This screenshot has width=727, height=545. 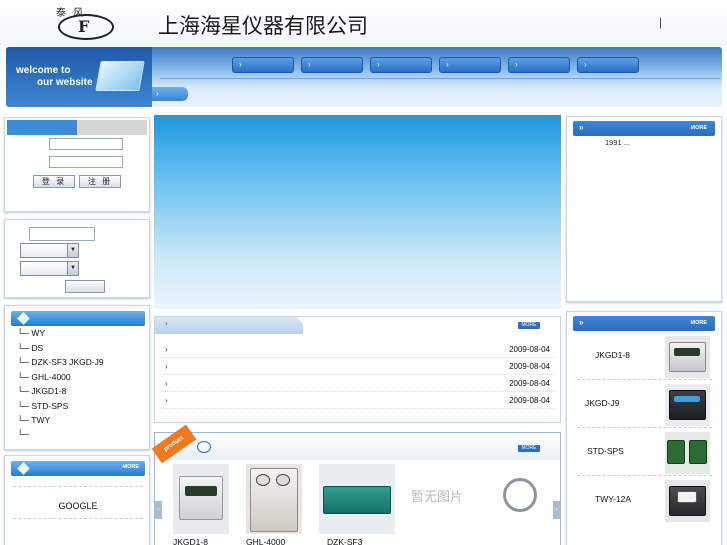 I want to click on category-item: └─ GHL-4000, so click(x=44, y=377).